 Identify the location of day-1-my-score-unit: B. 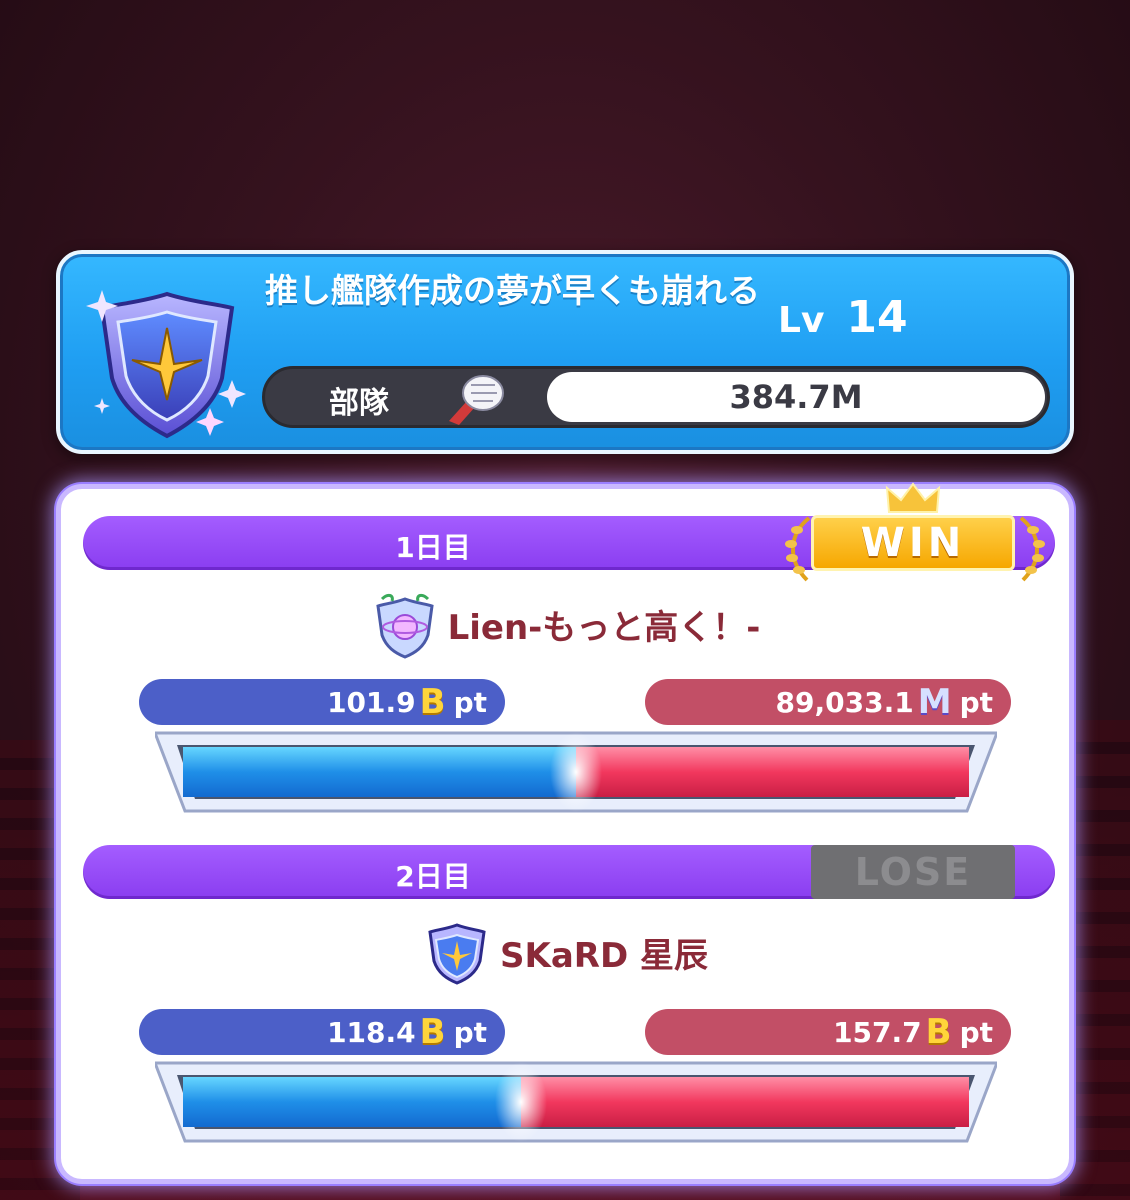
(432, 702).